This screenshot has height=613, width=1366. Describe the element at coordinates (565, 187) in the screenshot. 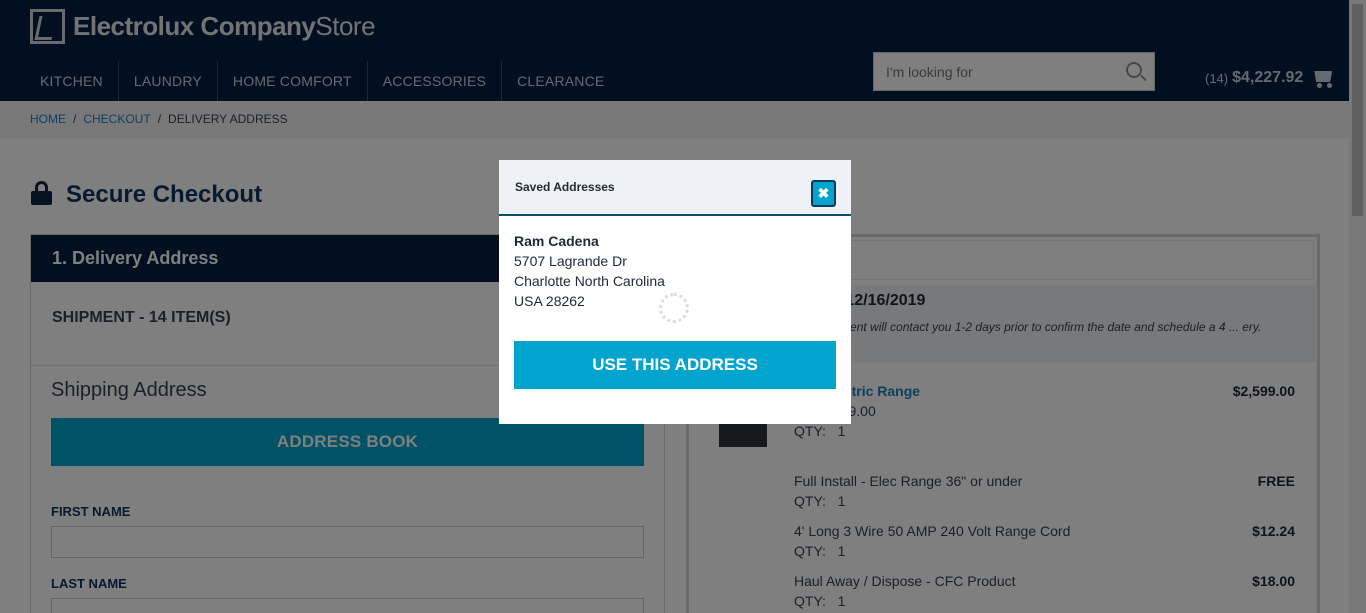

I see `modal-title: Saved Addresses` at that location.